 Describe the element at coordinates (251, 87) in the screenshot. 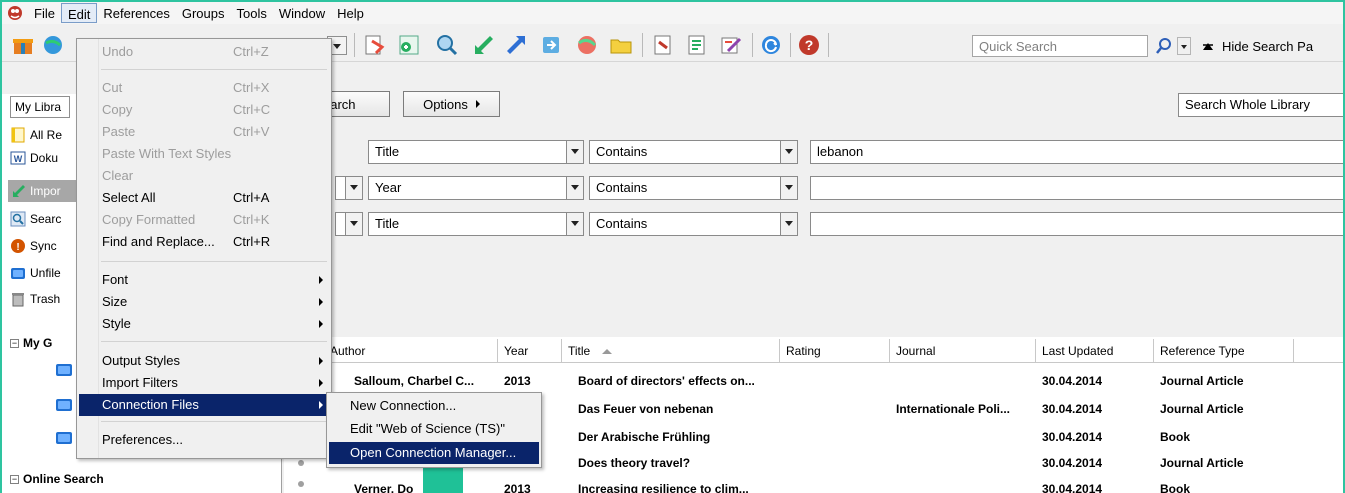

I see `menu-item-shortcut: Ctrl+X` at that location.